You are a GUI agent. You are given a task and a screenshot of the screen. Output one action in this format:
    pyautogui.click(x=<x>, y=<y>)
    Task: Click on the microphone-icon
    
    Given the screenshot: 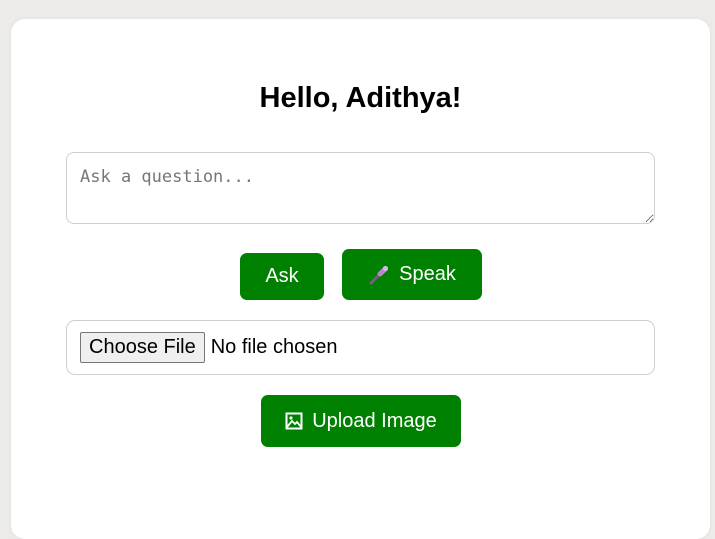 What is the action you would take?
    pyautogui.click(x=379, y=275)
    